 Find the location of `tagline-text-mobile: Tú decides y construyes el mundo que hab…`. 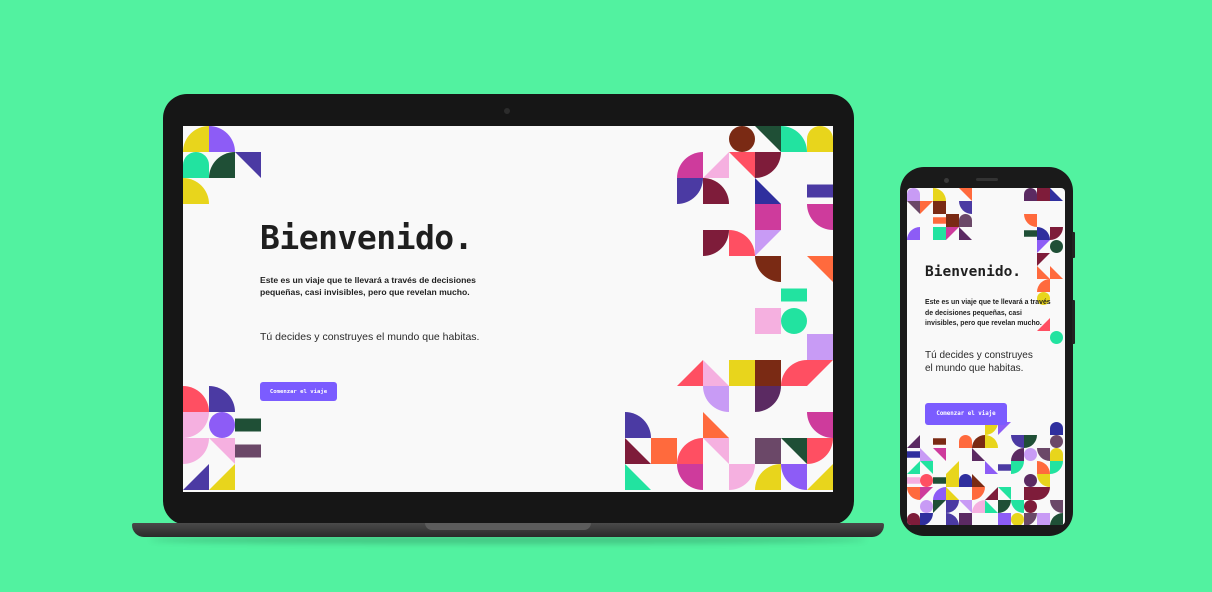

tagline-text-mobile: Tú decides y construyes el mundo que hab… is located at coordinates (979, 362).